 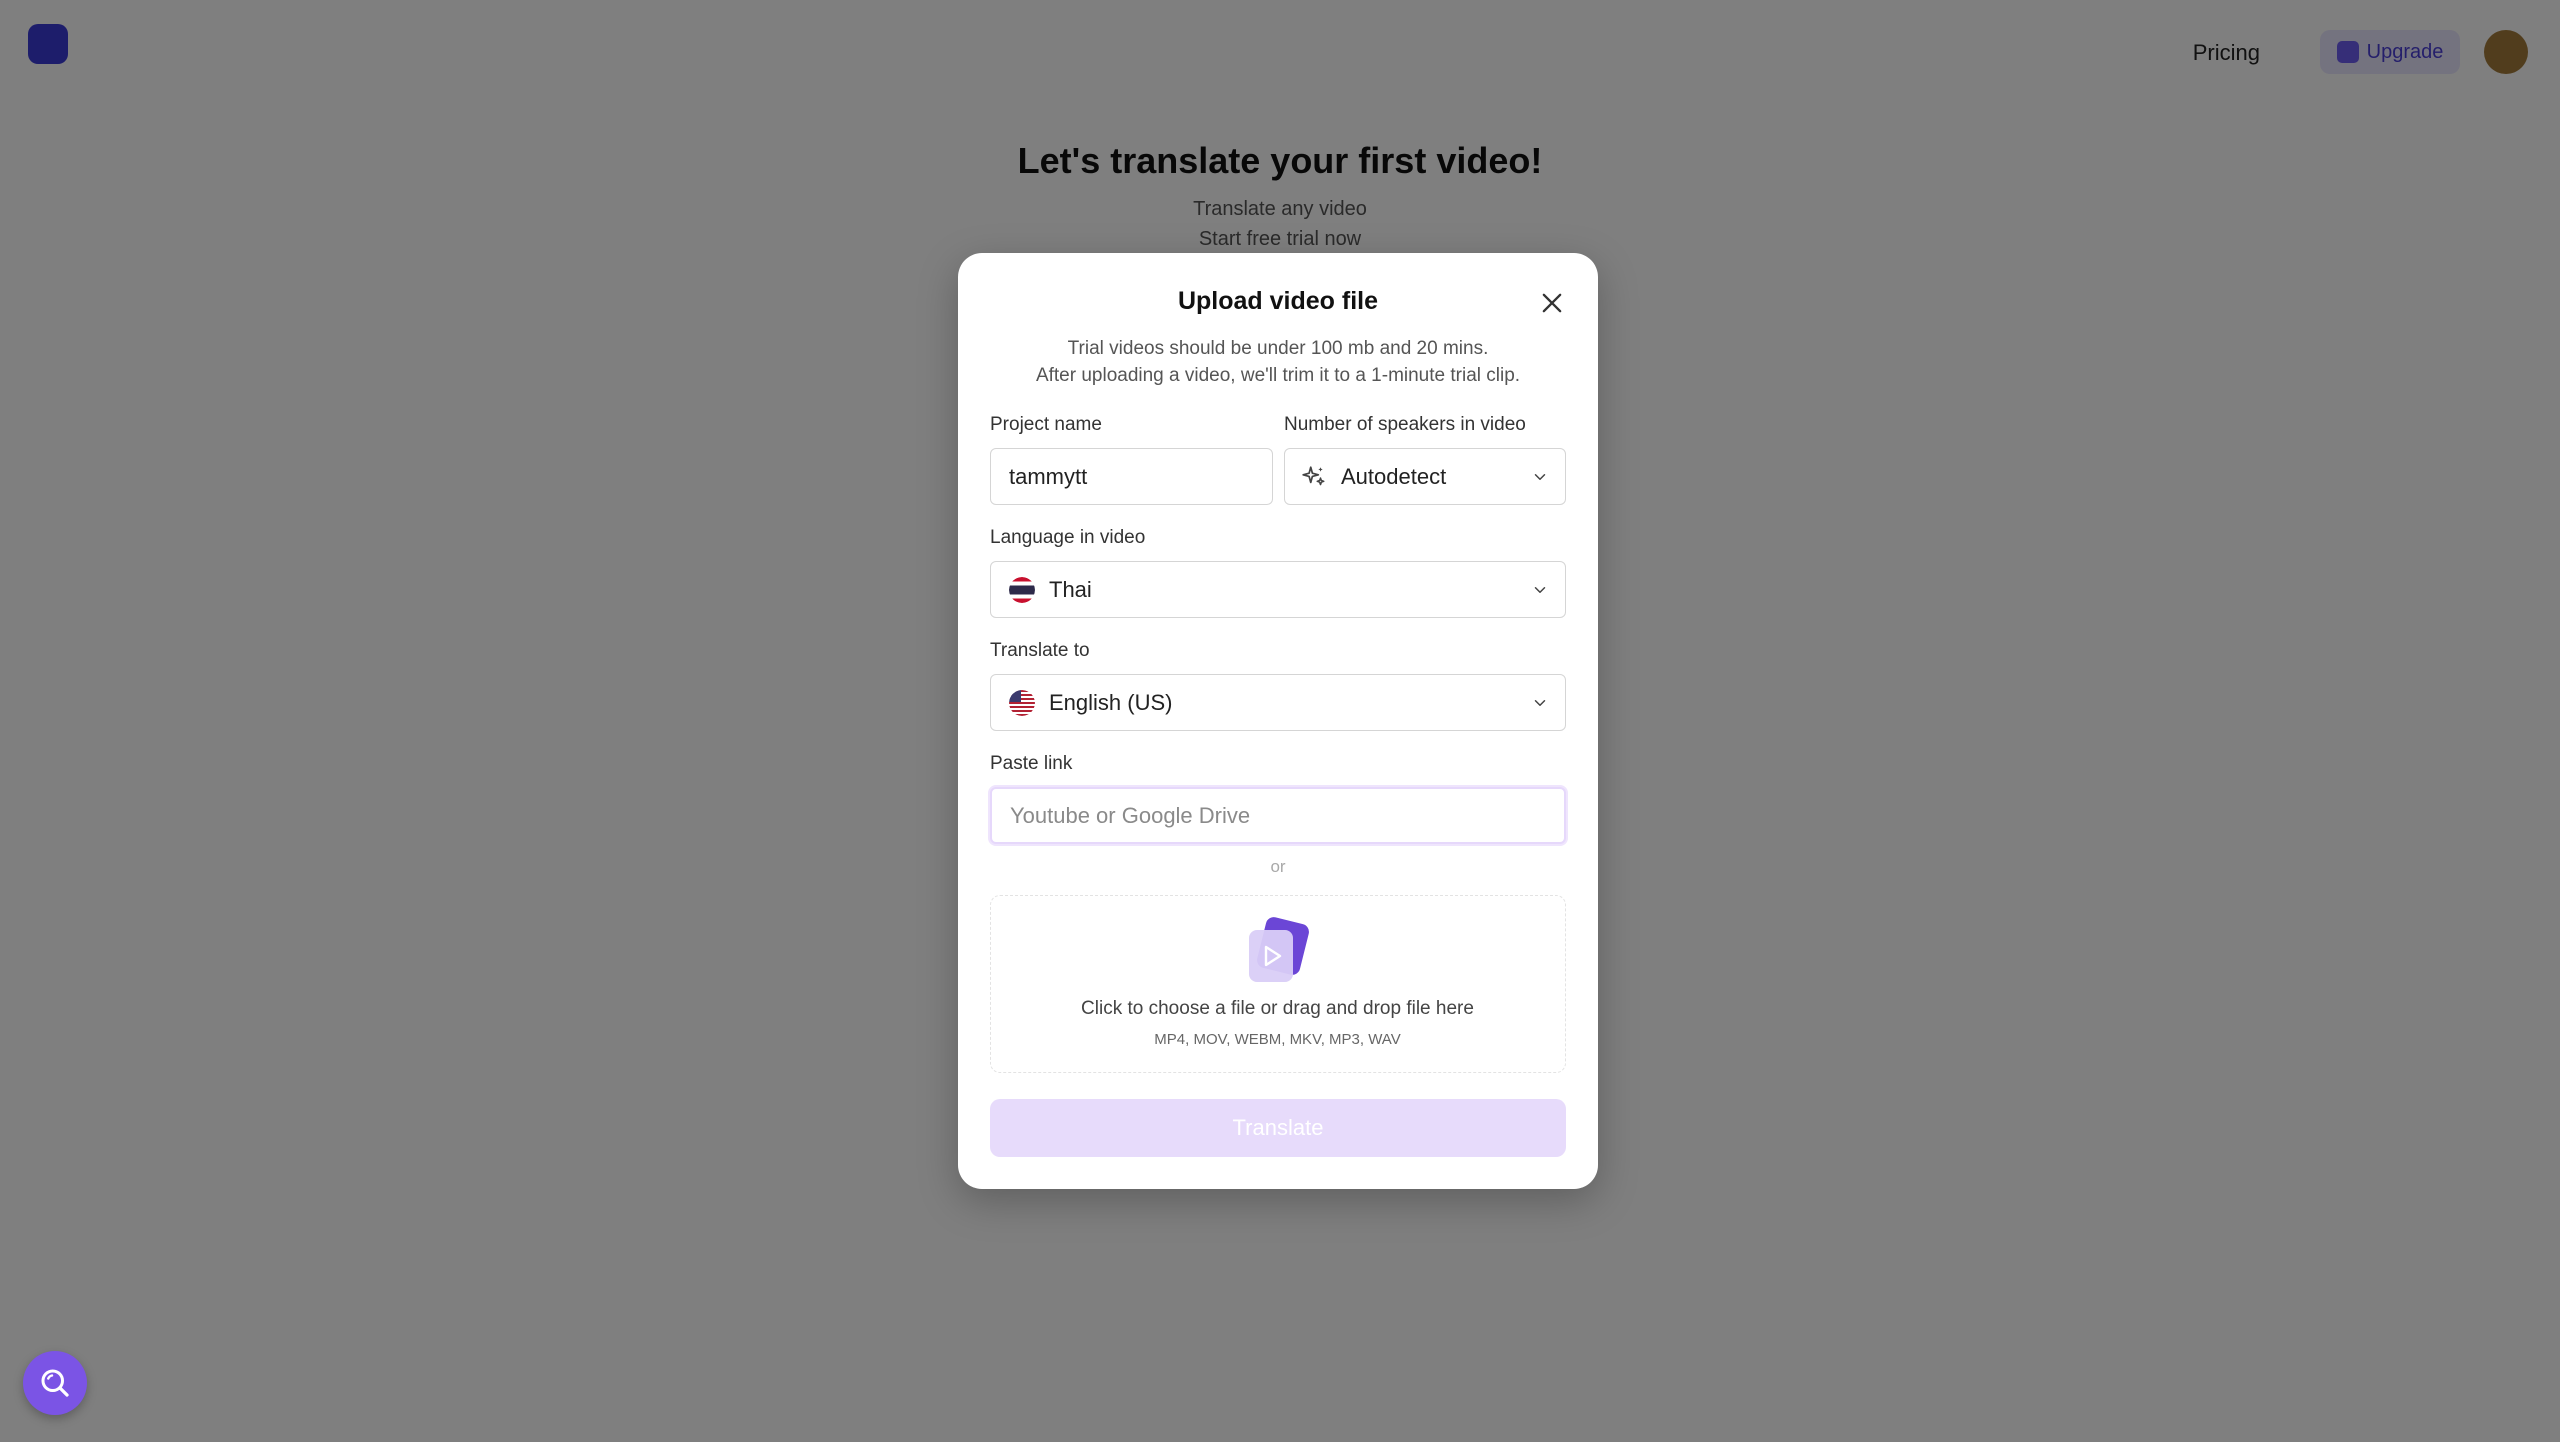 I want to click on speakers-label: Number of speakers in video, so click(x=1405, y=424).